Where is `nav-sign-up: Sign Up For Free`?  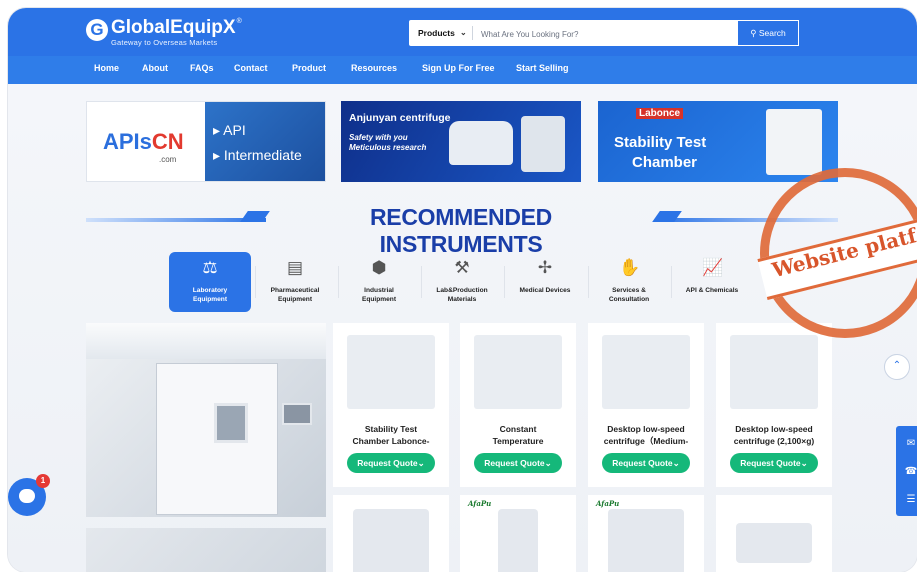
nav-sign-up: Sign Up For Free is located at coordinates (458, 70).